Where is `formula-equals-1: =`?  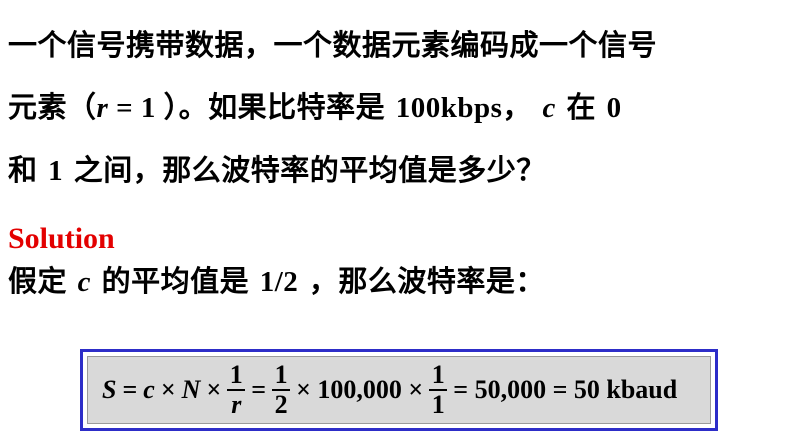
formula-equals-1: = is located at coordinates (130, 389).